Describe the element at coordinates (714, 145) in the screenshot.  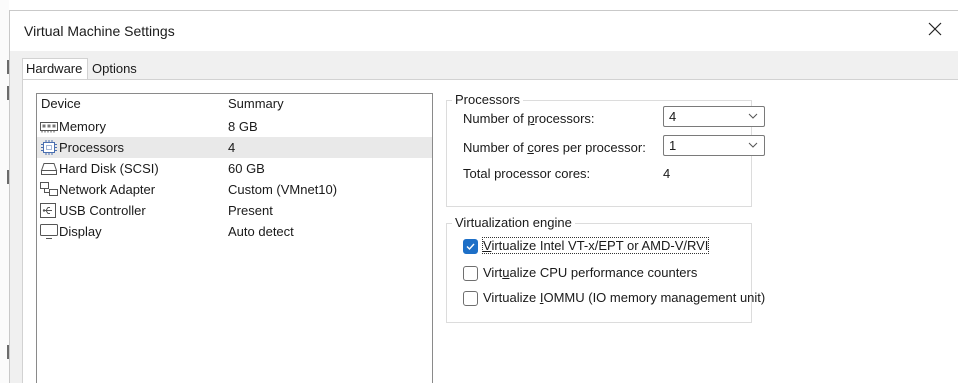
I see `cores-per-processor-select: 1` at that location.